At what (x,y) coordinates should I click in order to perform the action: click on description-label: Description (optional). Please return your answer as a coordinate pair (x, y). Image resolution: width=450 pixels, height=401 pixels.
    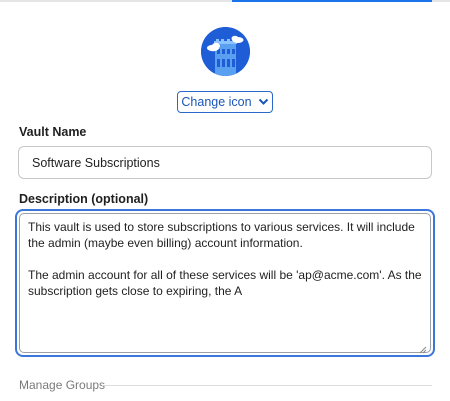
    Looking at the image, I should click on (84, 199).